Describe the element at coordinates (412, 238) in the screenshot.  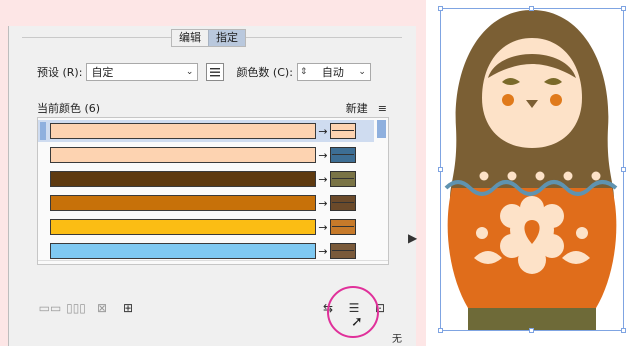
I see `expand-arrow-icon: ▶` at that location.